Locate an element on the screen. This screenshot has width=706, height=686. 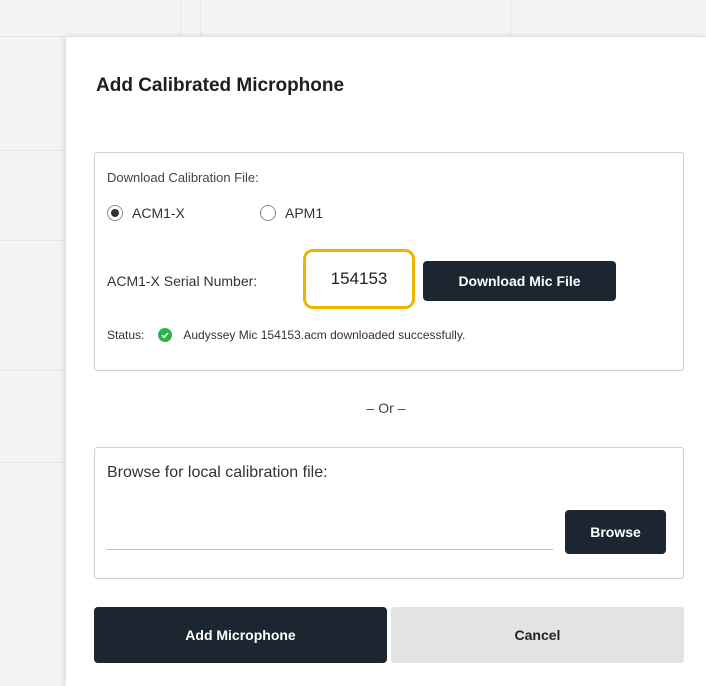
dialog-title: Add Calibrated Microphone is located at coordinates (220, 85).